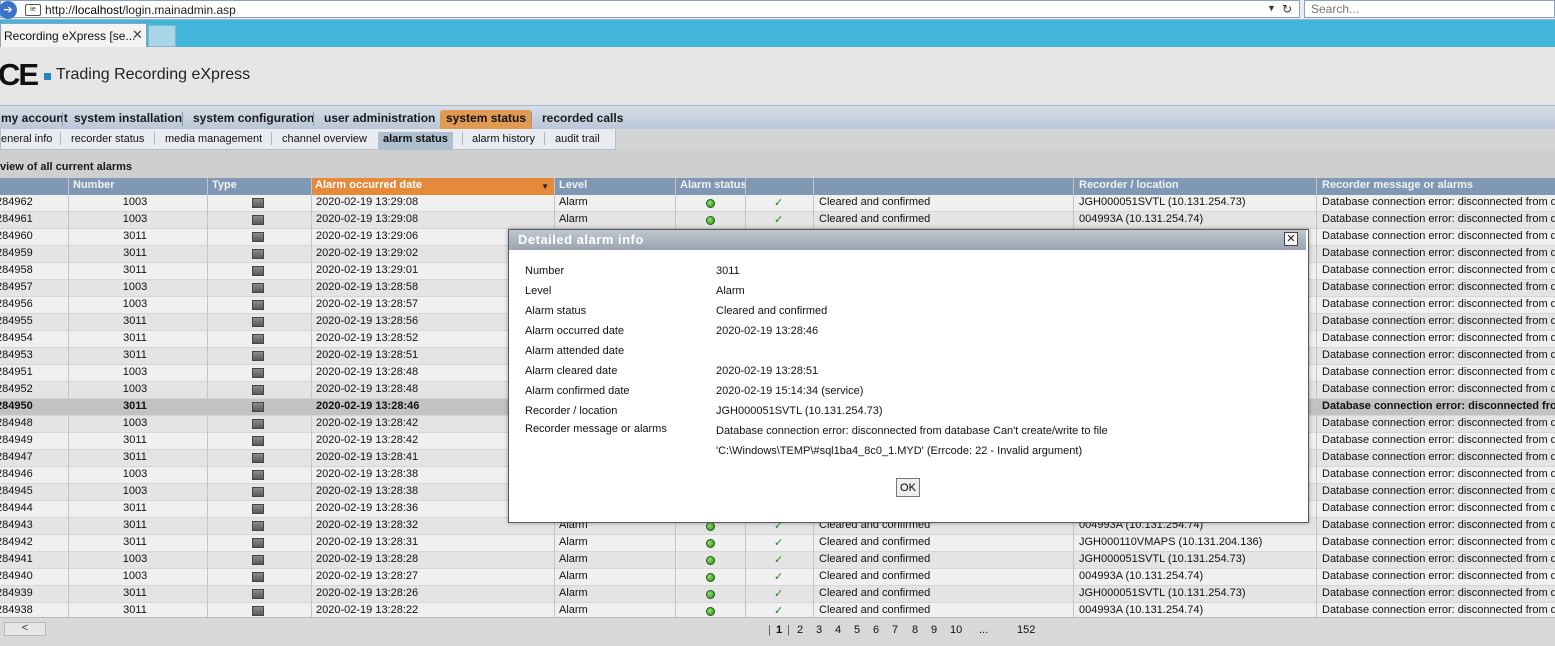 The width and height of the screenshot is (1555, 646). I want to click on menu-system-status: system status, so click(486, 120).